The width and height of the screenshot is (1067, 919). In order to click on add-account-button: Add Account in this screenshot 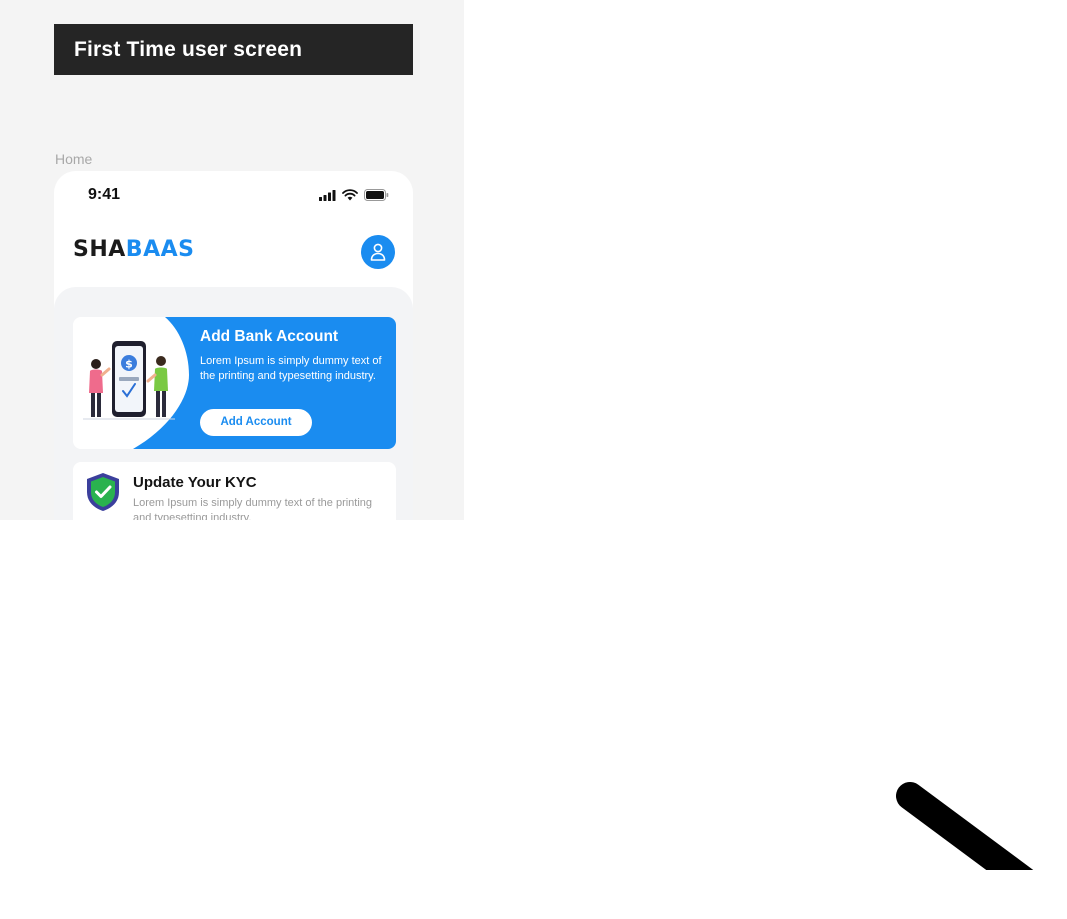, I will do `click(256, 422)`.